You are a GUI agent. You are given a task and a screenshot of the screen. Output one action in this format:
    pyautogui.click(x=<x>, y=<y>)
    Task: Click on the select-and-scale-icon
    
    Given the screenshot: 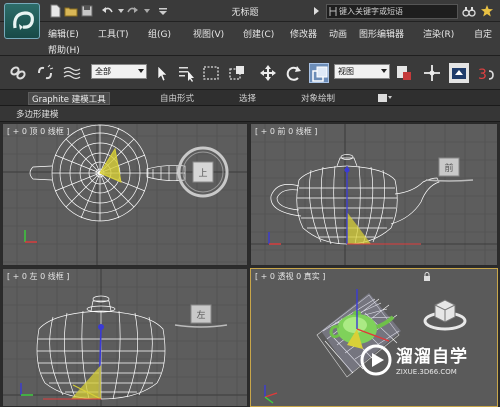 What is the action you would take?
    pyautogui.click(x=319, y=73)
    